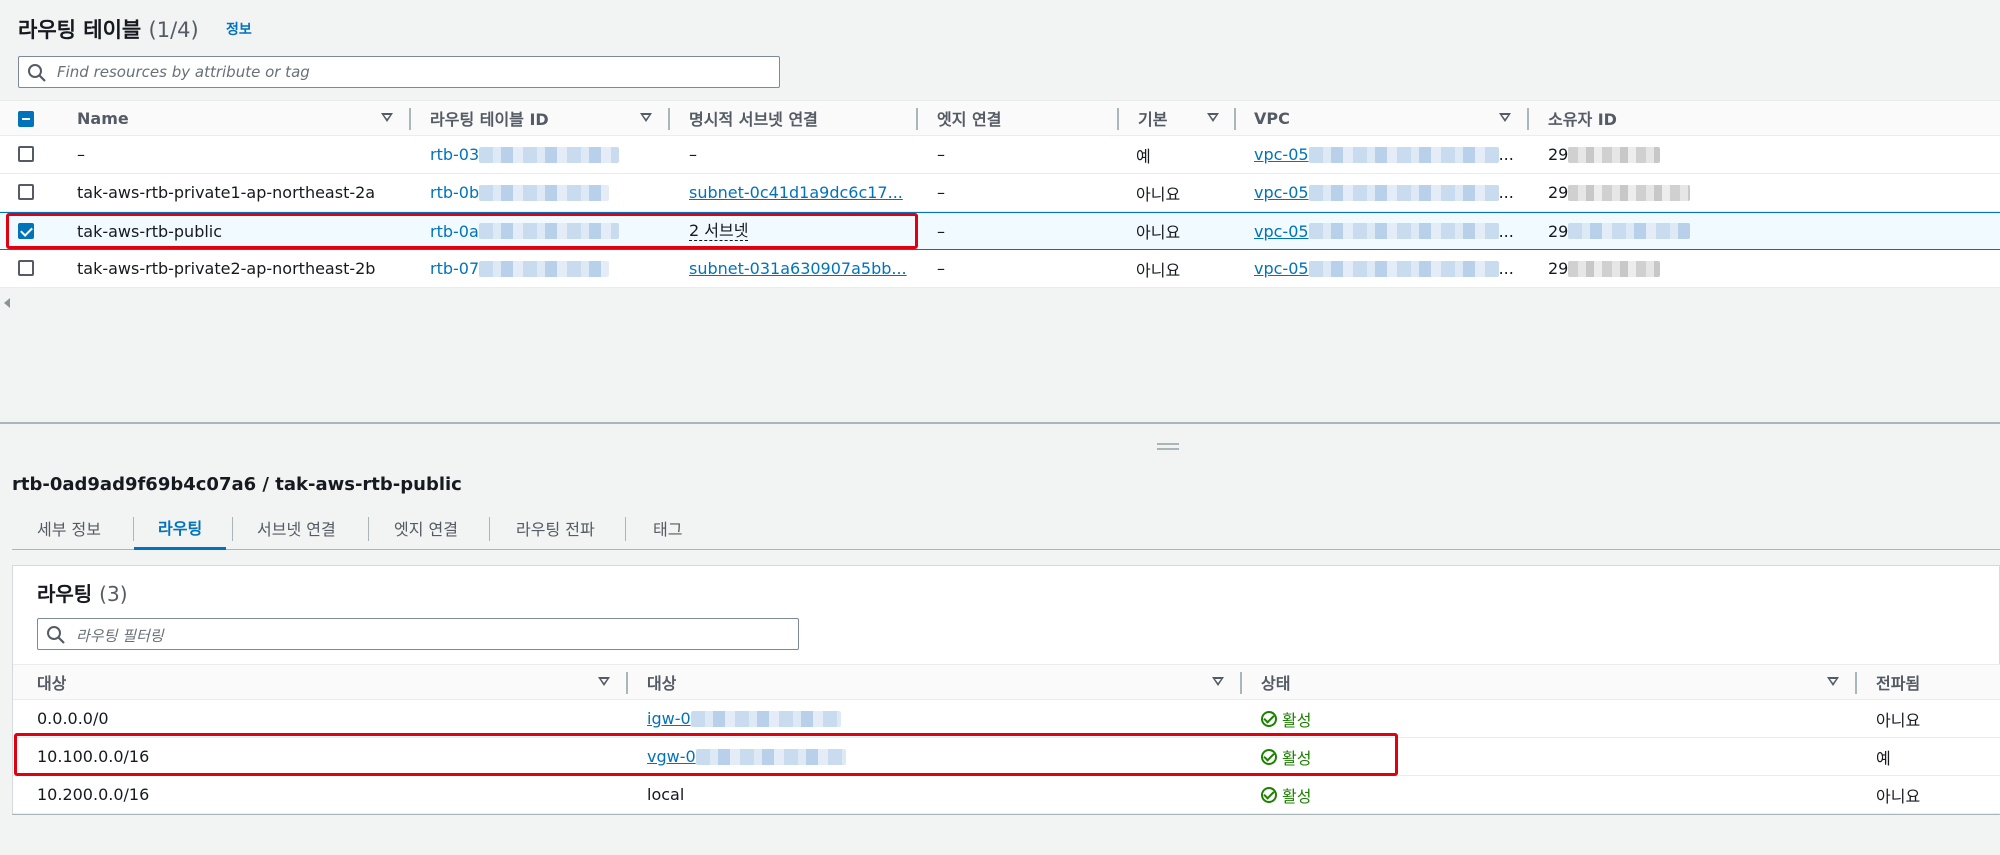  Describe the element at coordinates (454, 231) in the screenshot. I see `rtb-id-text: rtb-0a` at that location.